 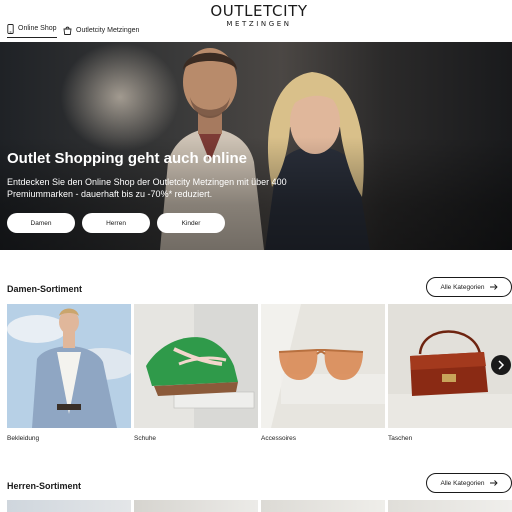 I want to click on phone-icon, so click(x=10, y=28).